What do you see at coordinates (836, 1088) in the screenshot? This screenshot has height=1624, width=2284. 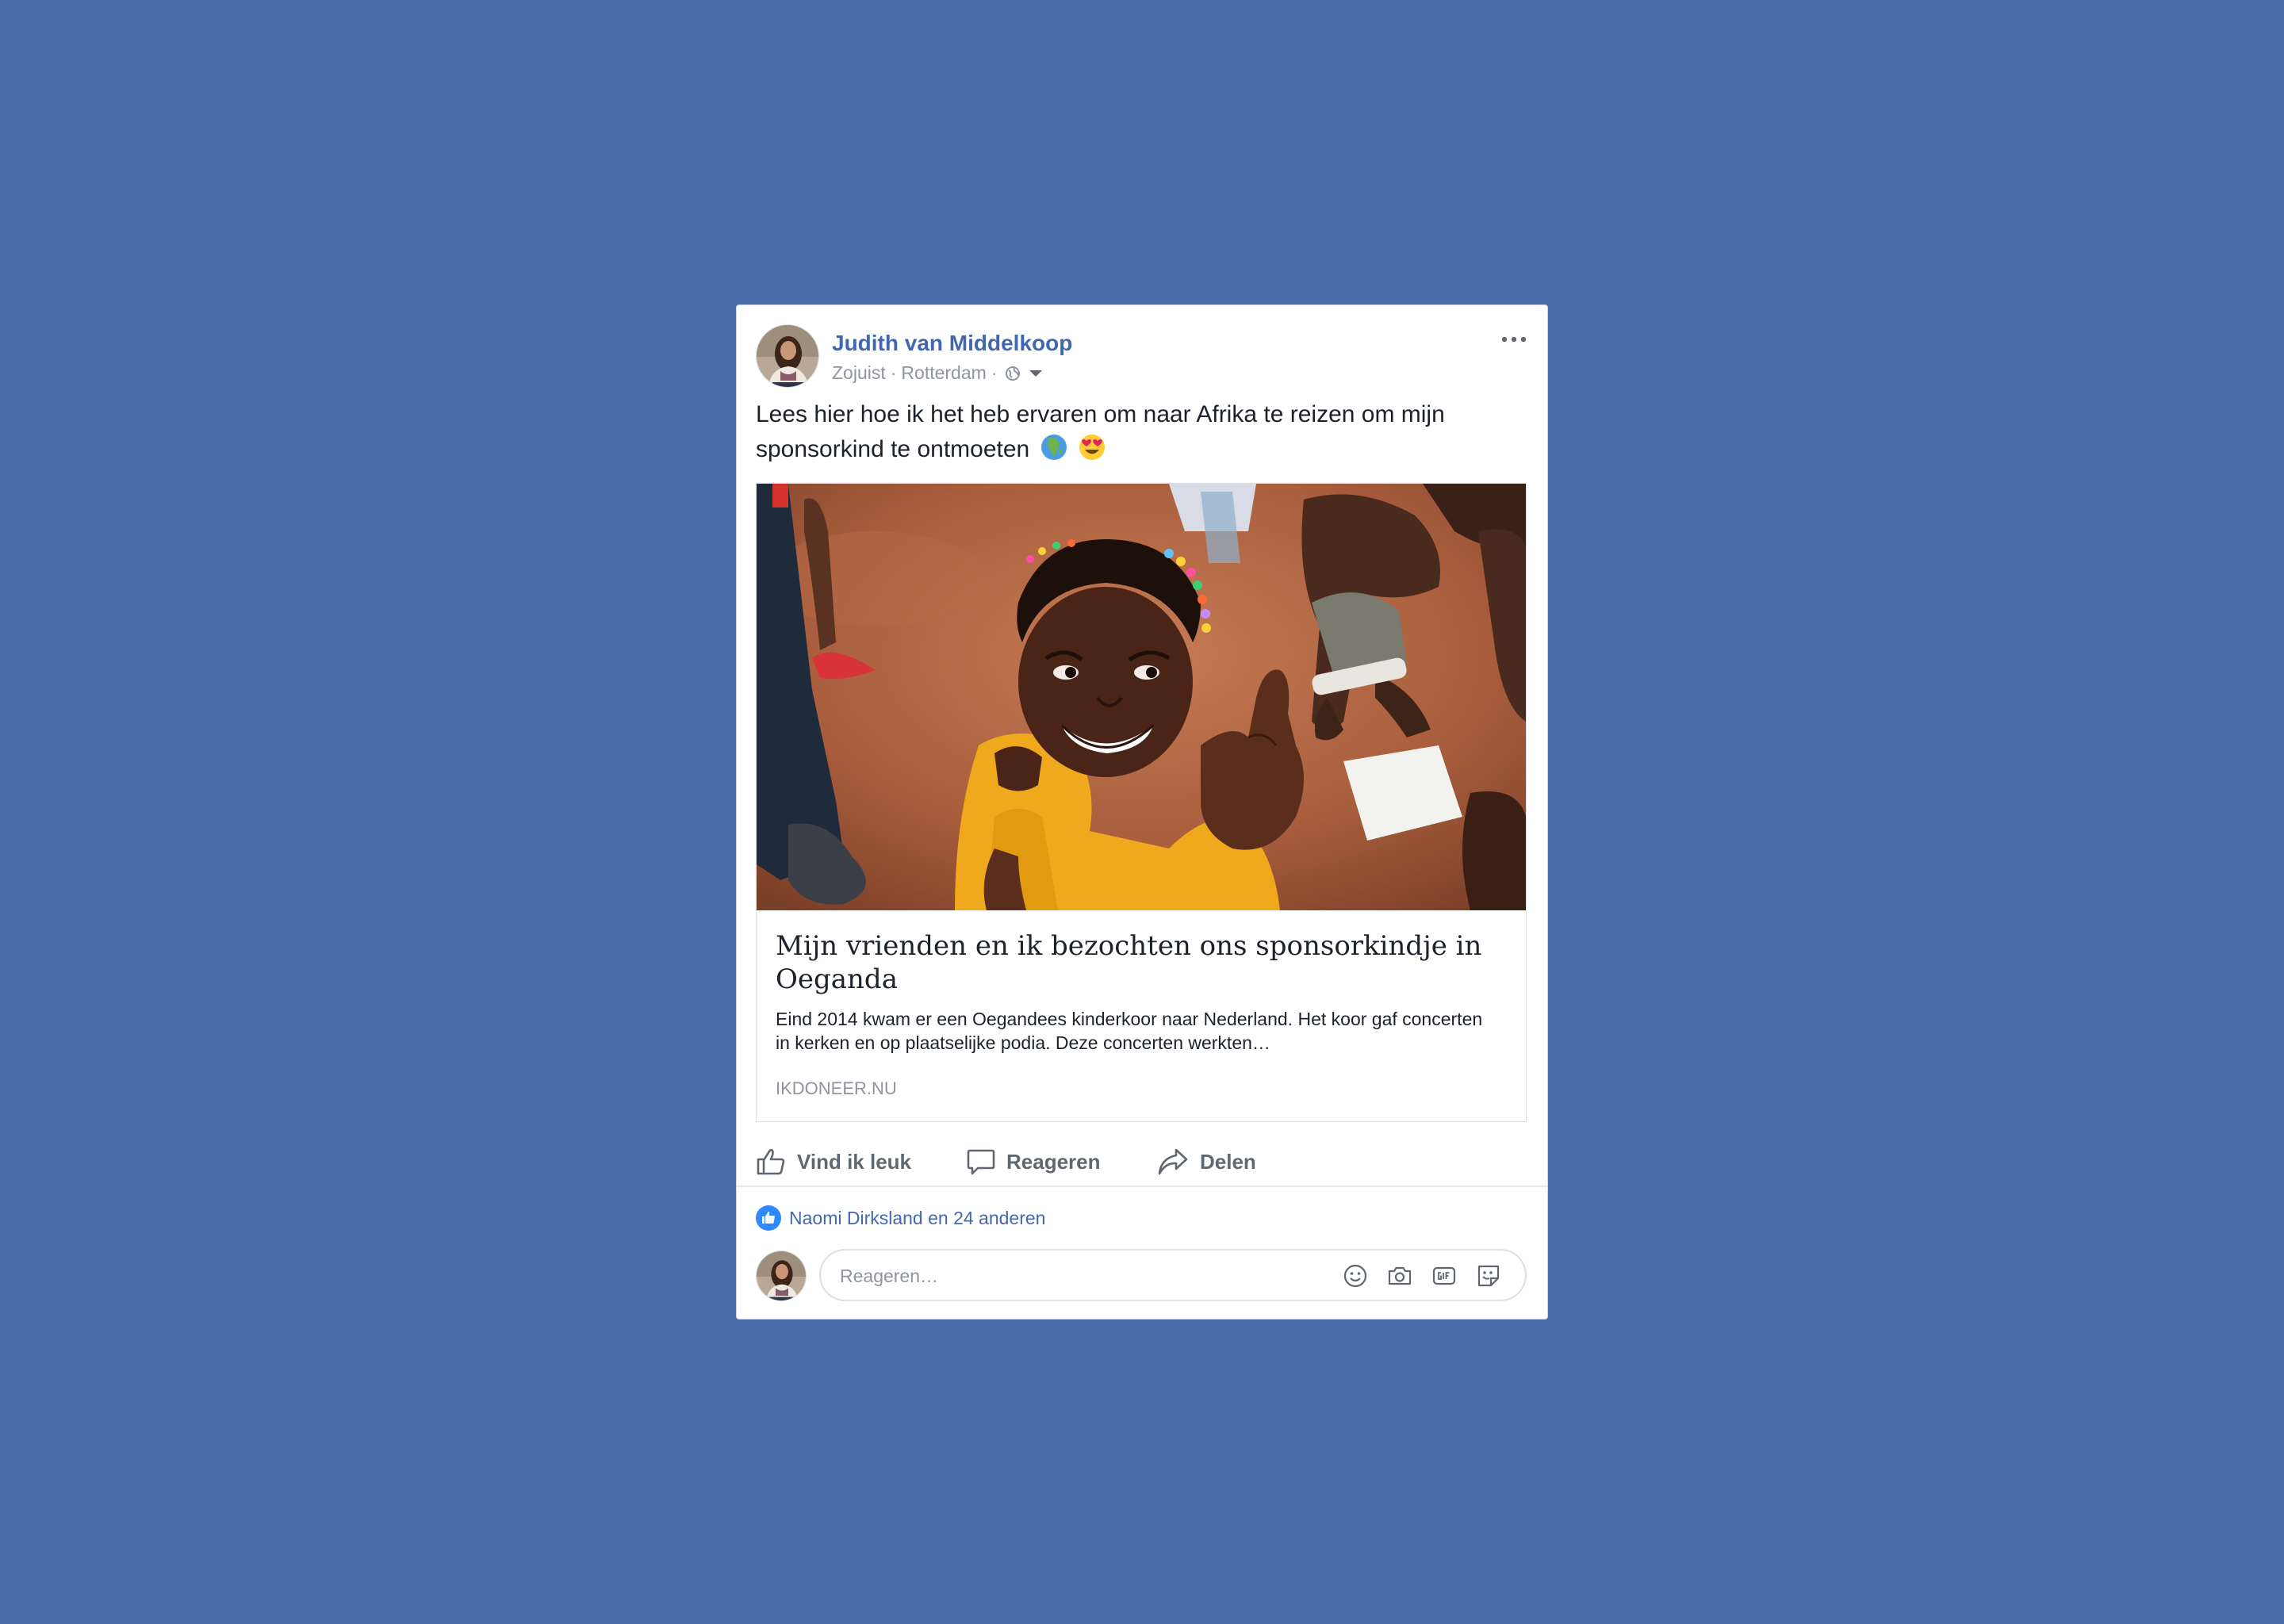 I see `link-preview-domain: IKDONEER.NU` at bounding box center [836, 1088].